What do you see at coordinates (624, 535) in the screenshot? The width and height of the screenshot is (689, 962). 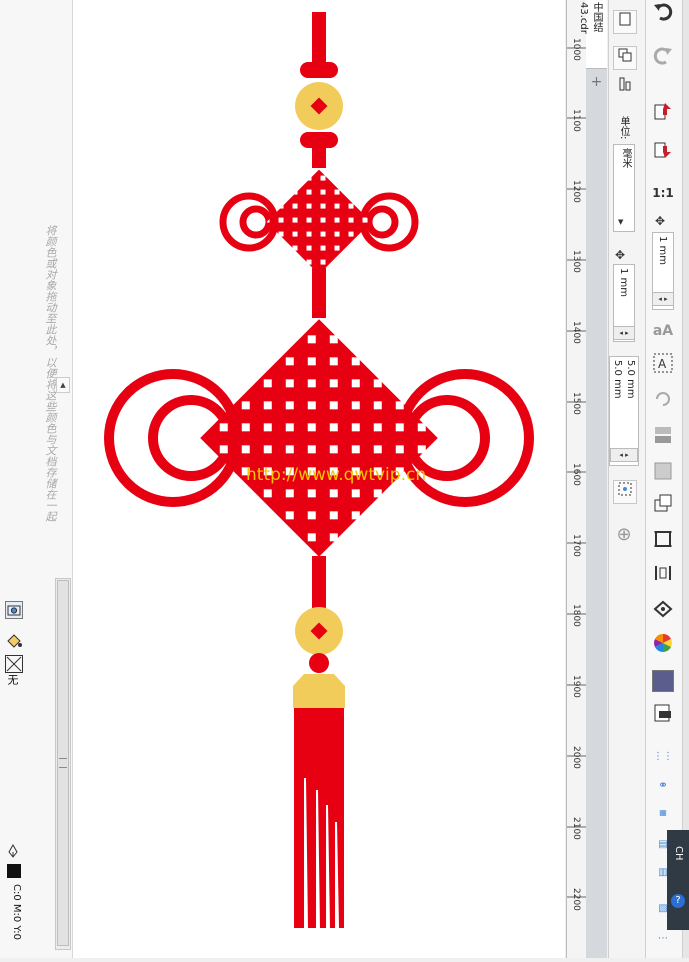 I see `add-icon: ⊕` at bounding box center [624, 535].